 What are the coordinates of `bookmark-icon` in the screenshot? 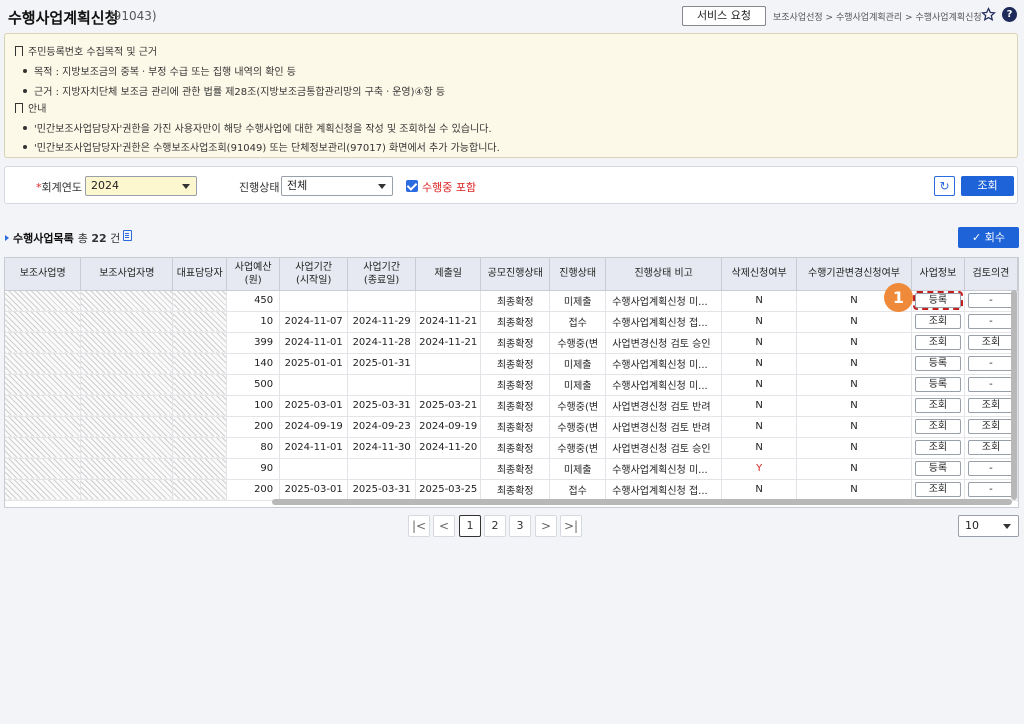 It's located at (19, 52).